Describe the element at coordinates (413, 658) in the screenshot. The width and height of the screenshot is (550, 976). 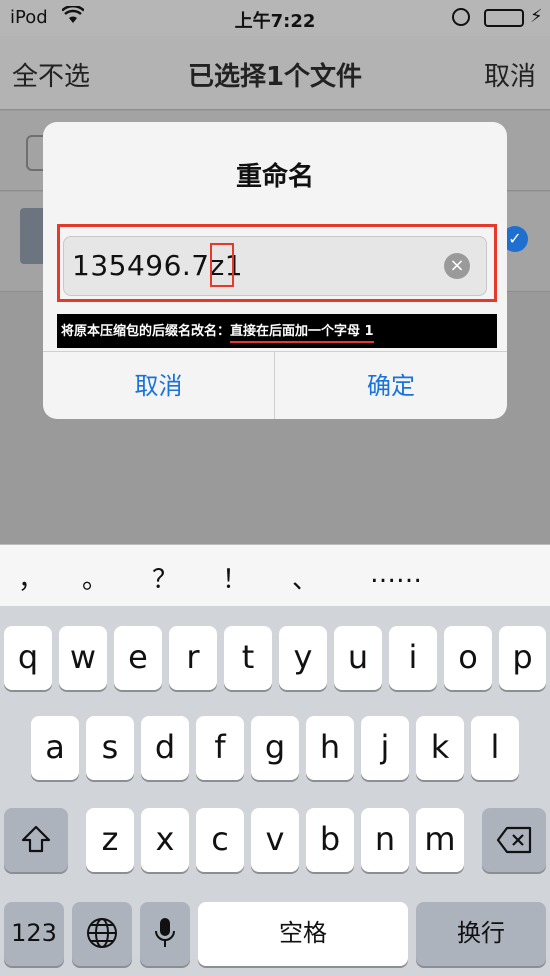
I see `key-i: i` at that location.